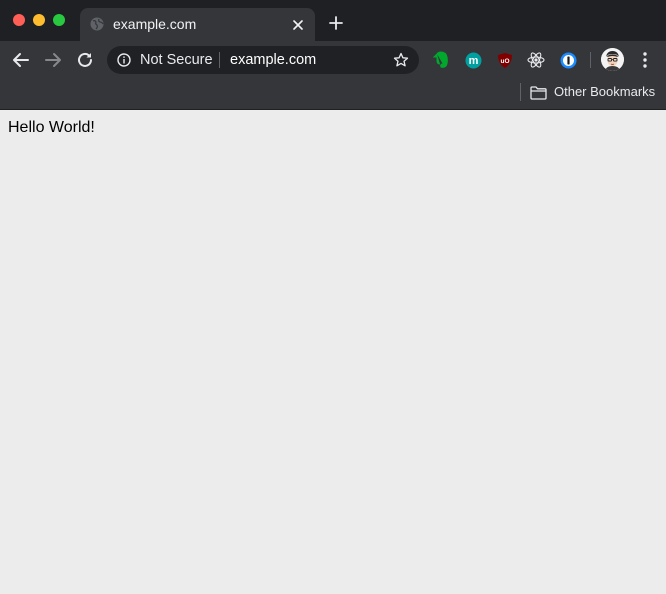 The image size is (666, 594). I want to click on window-minimize-button, so click(39, 20).